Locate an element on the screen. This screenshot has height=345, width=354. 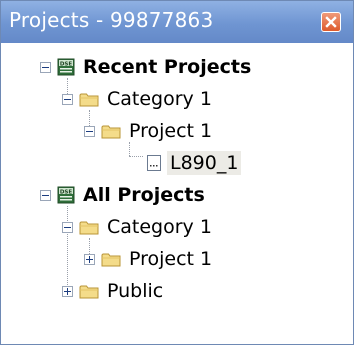
tree-line is located at coordinates (136, 156).